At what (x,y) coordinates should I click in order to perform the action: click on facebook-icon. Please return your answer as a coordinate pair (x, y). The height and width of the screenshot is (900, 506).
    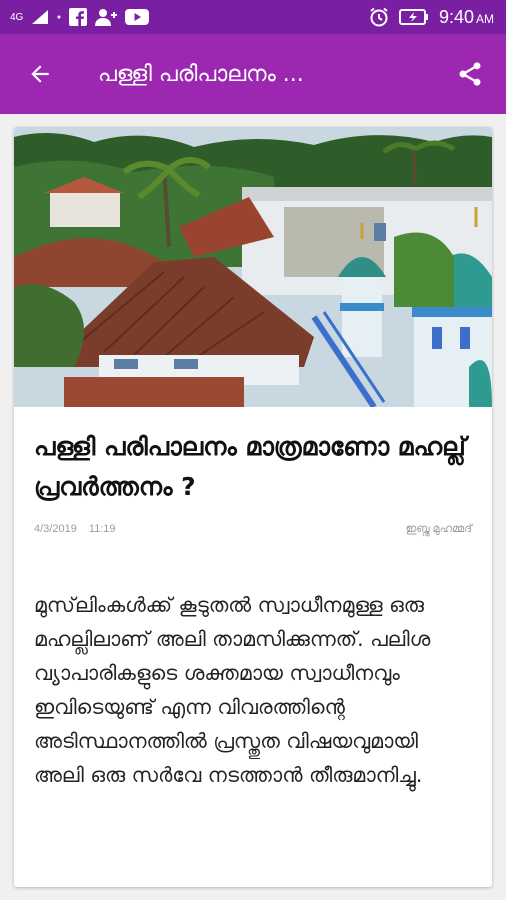
    Looking at the image, I should click on (78, 17).